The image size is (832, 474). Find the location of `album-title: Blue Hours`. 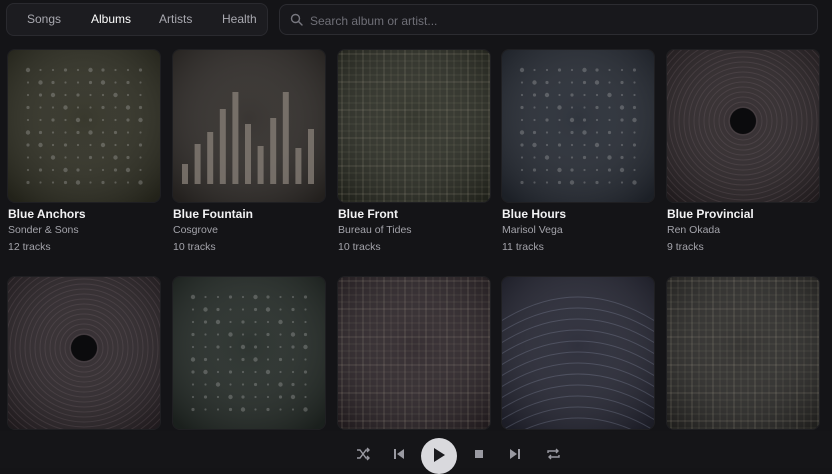

album-title: Blue Hours is located at coordinates (534, 214).